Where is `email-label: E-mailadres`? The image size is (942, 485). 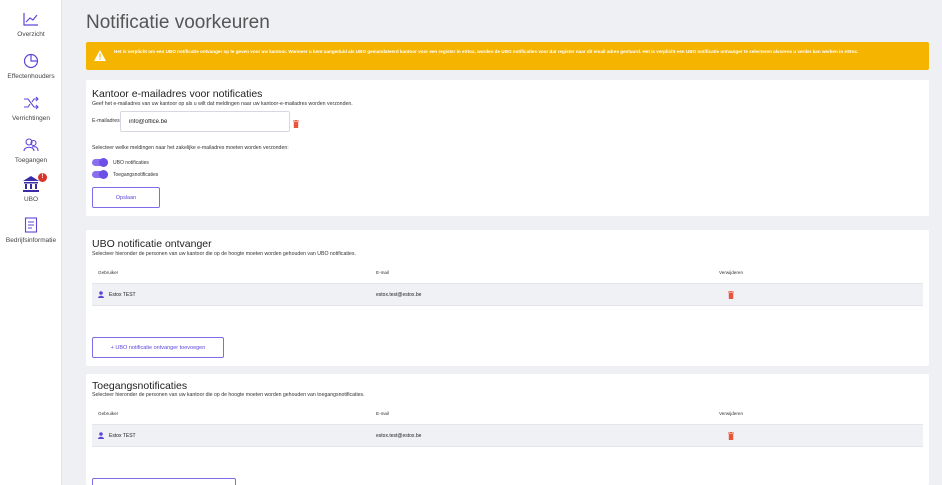
email-label: E-mailadres is located at coordinates (106, 121).